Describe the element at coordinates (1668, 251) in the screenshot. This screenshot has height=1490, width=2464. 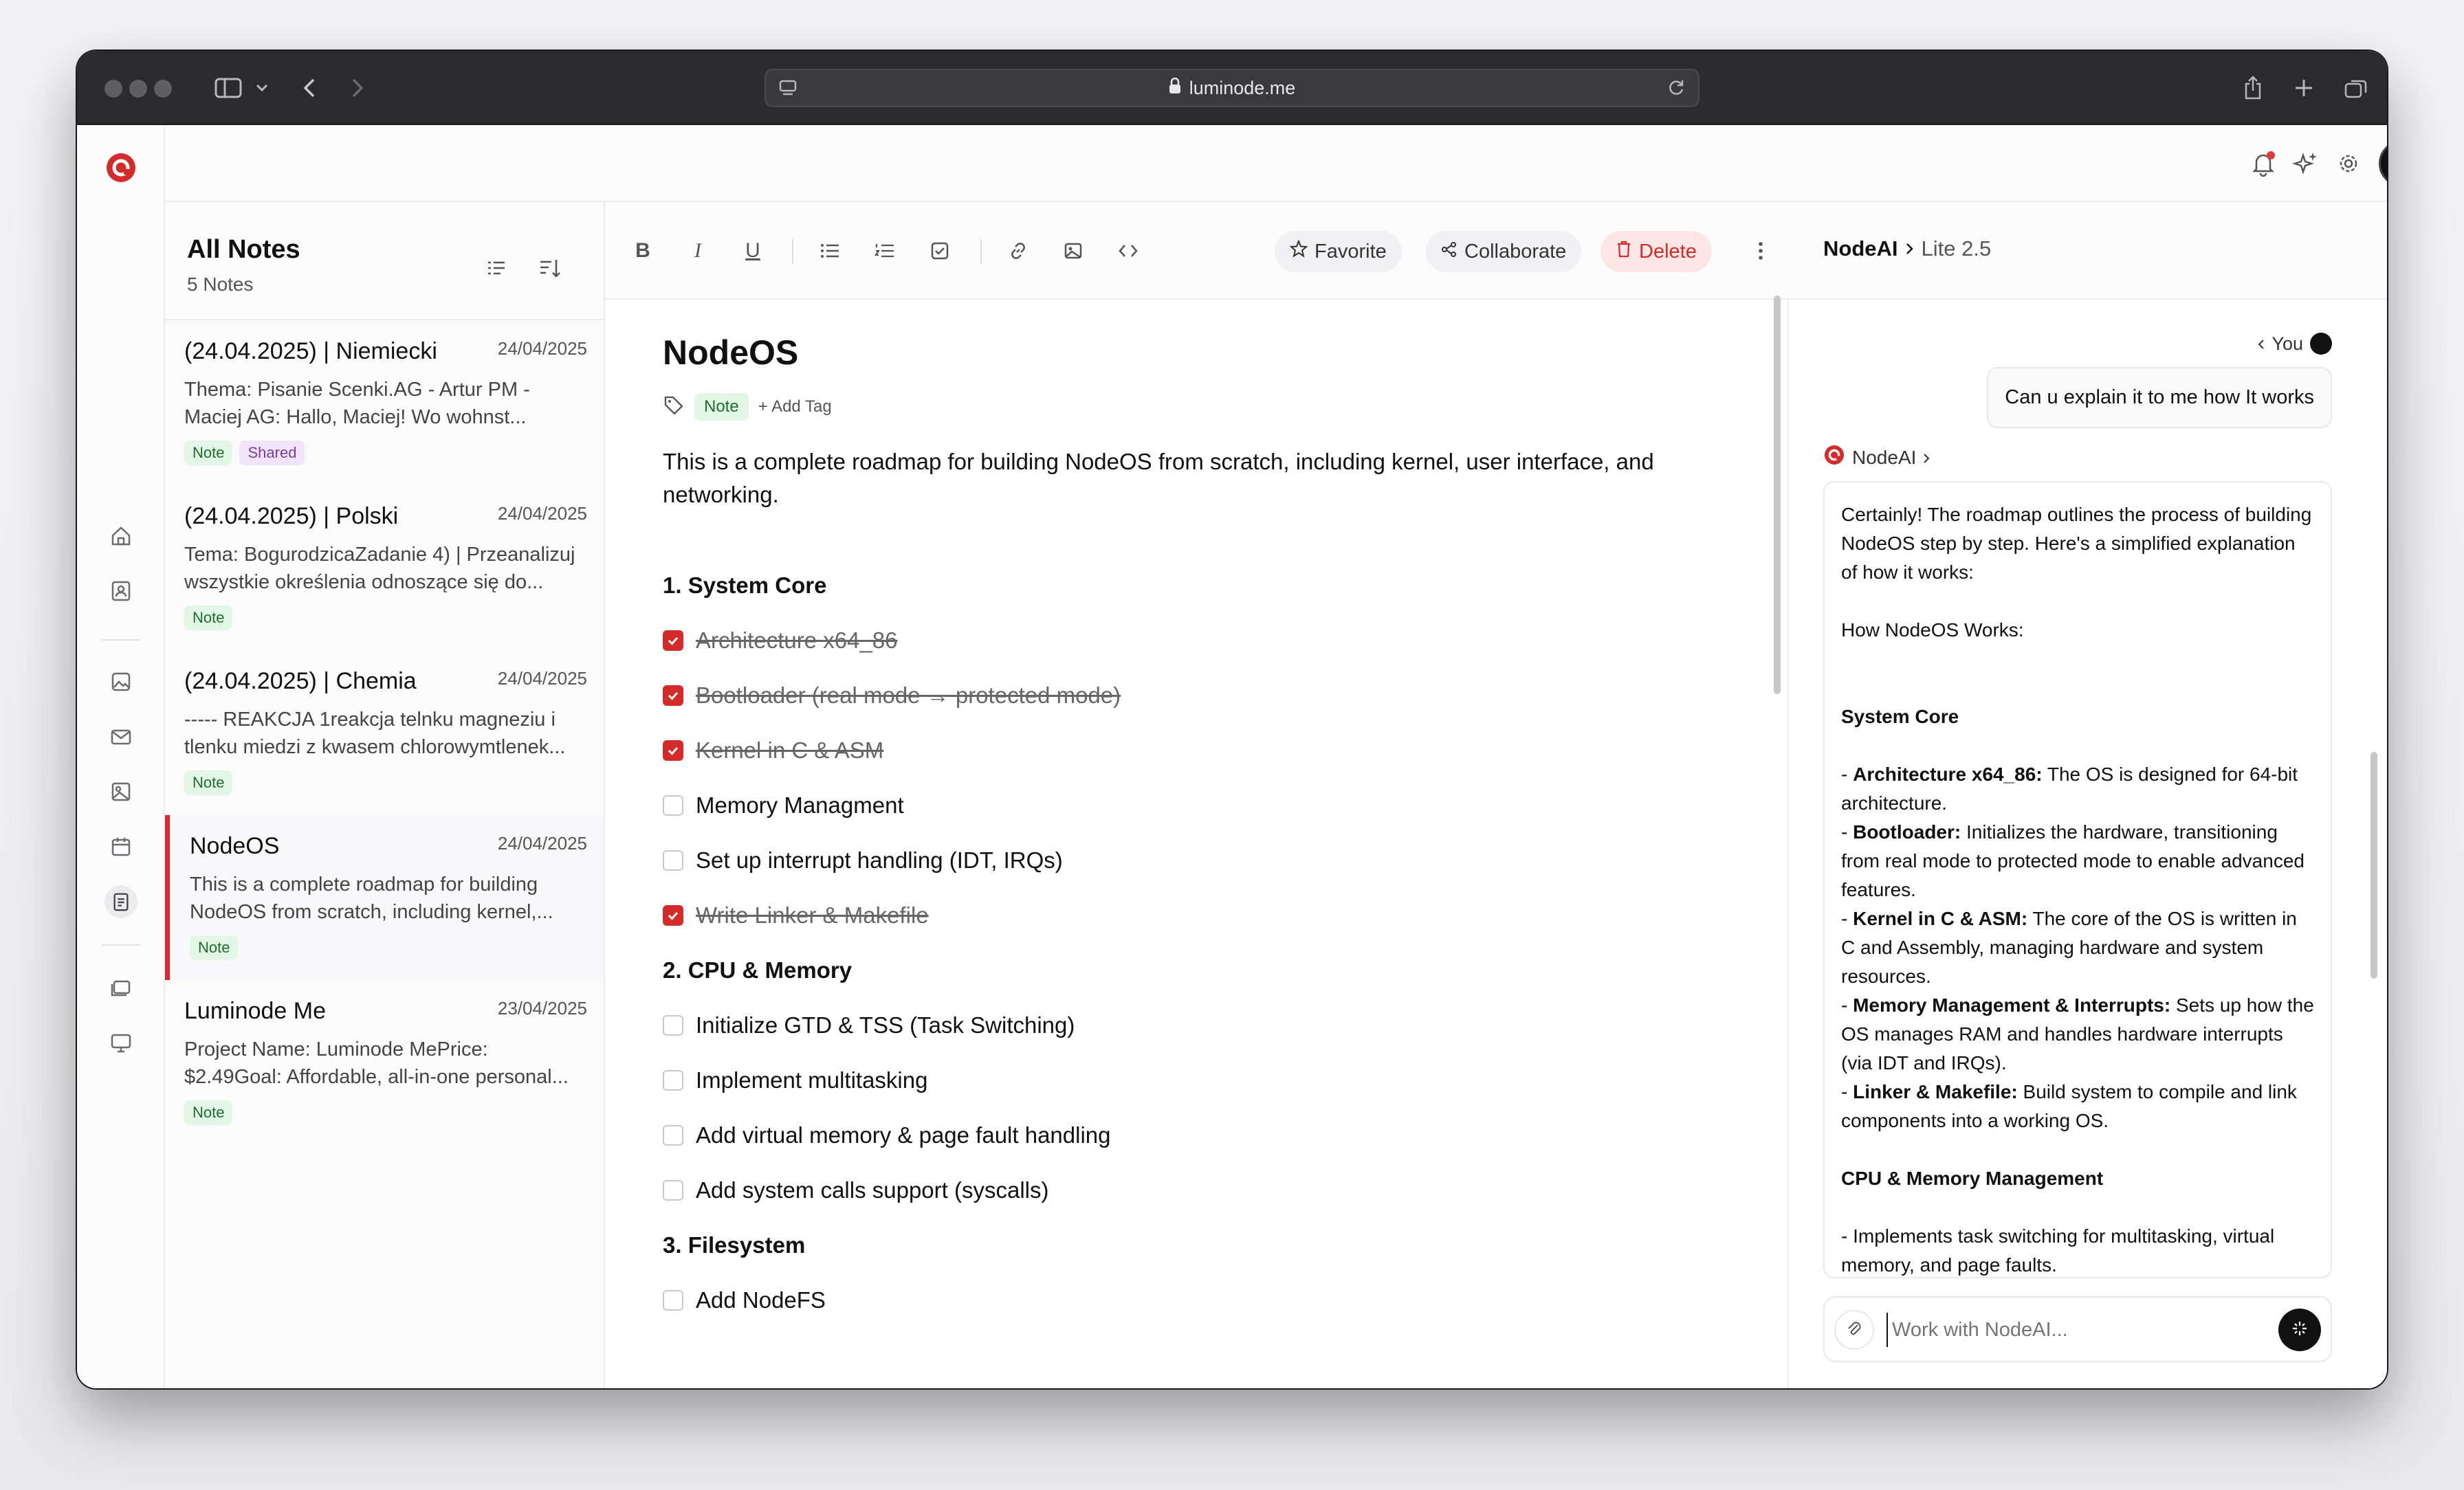
I see `delete-label: Delete` at that location.